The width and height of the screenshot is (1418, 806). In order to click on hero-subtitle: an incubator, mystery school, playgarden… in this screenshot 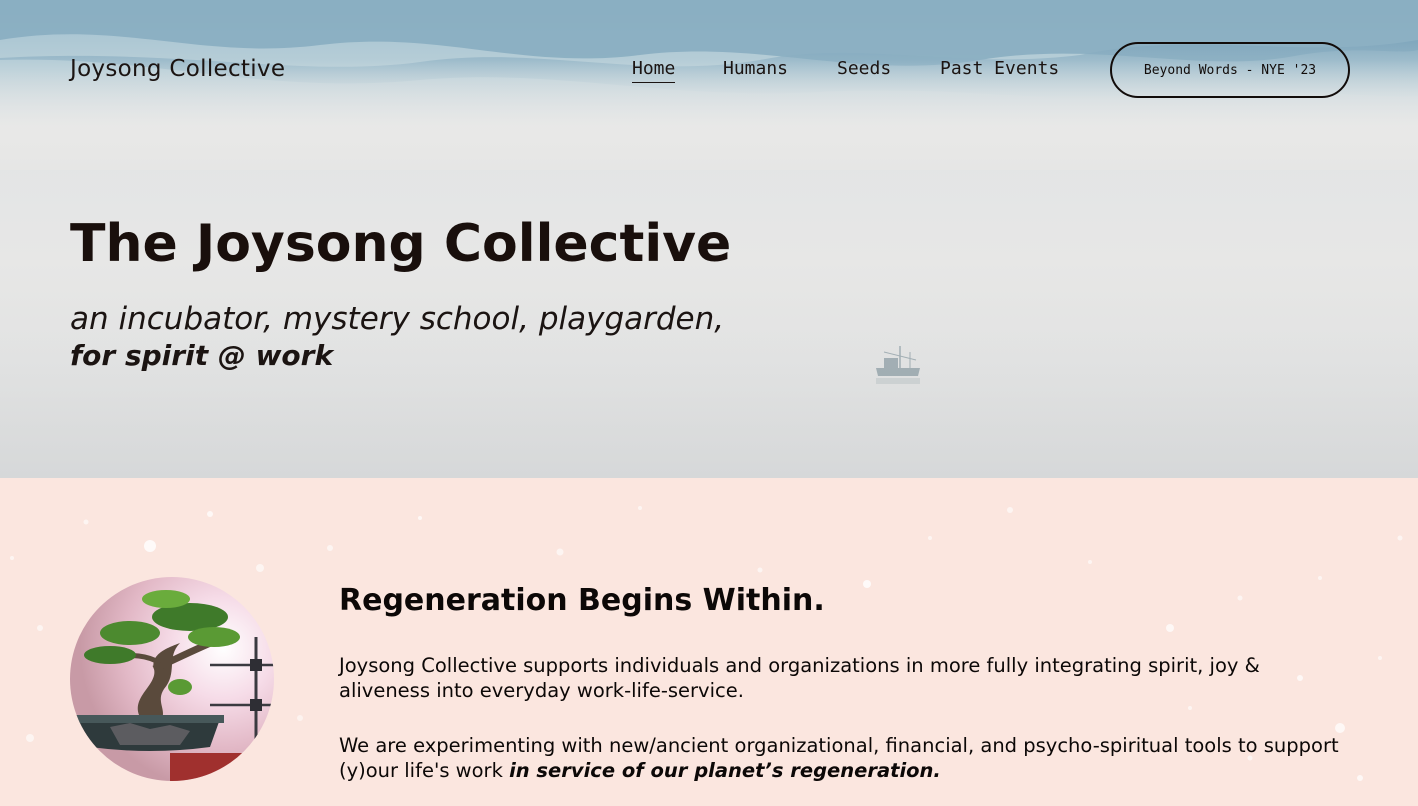, I will do `click(397, 319)`.